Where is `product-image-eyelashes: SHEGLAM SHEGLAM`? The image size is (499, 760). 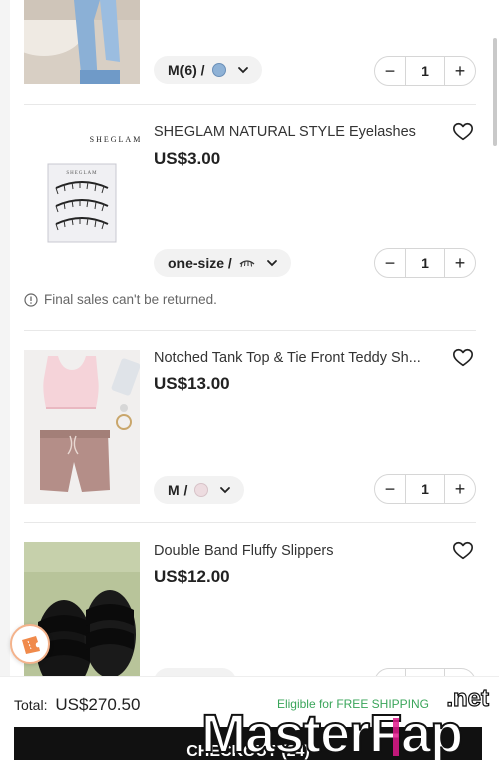 product-image-eyelashes: SHEGLAM SHEGLAM is located at coordinates (82, 195).